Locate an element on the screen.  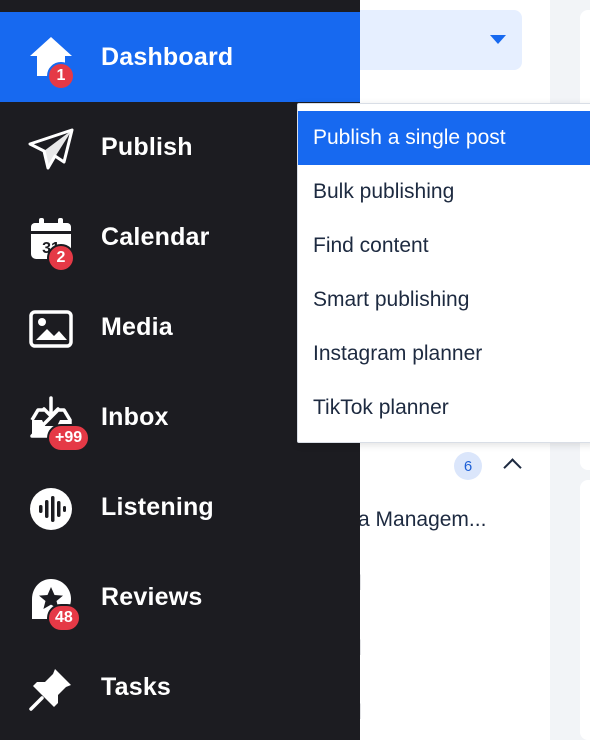
notification-badge: 1 is located at coordinates (61, 76).